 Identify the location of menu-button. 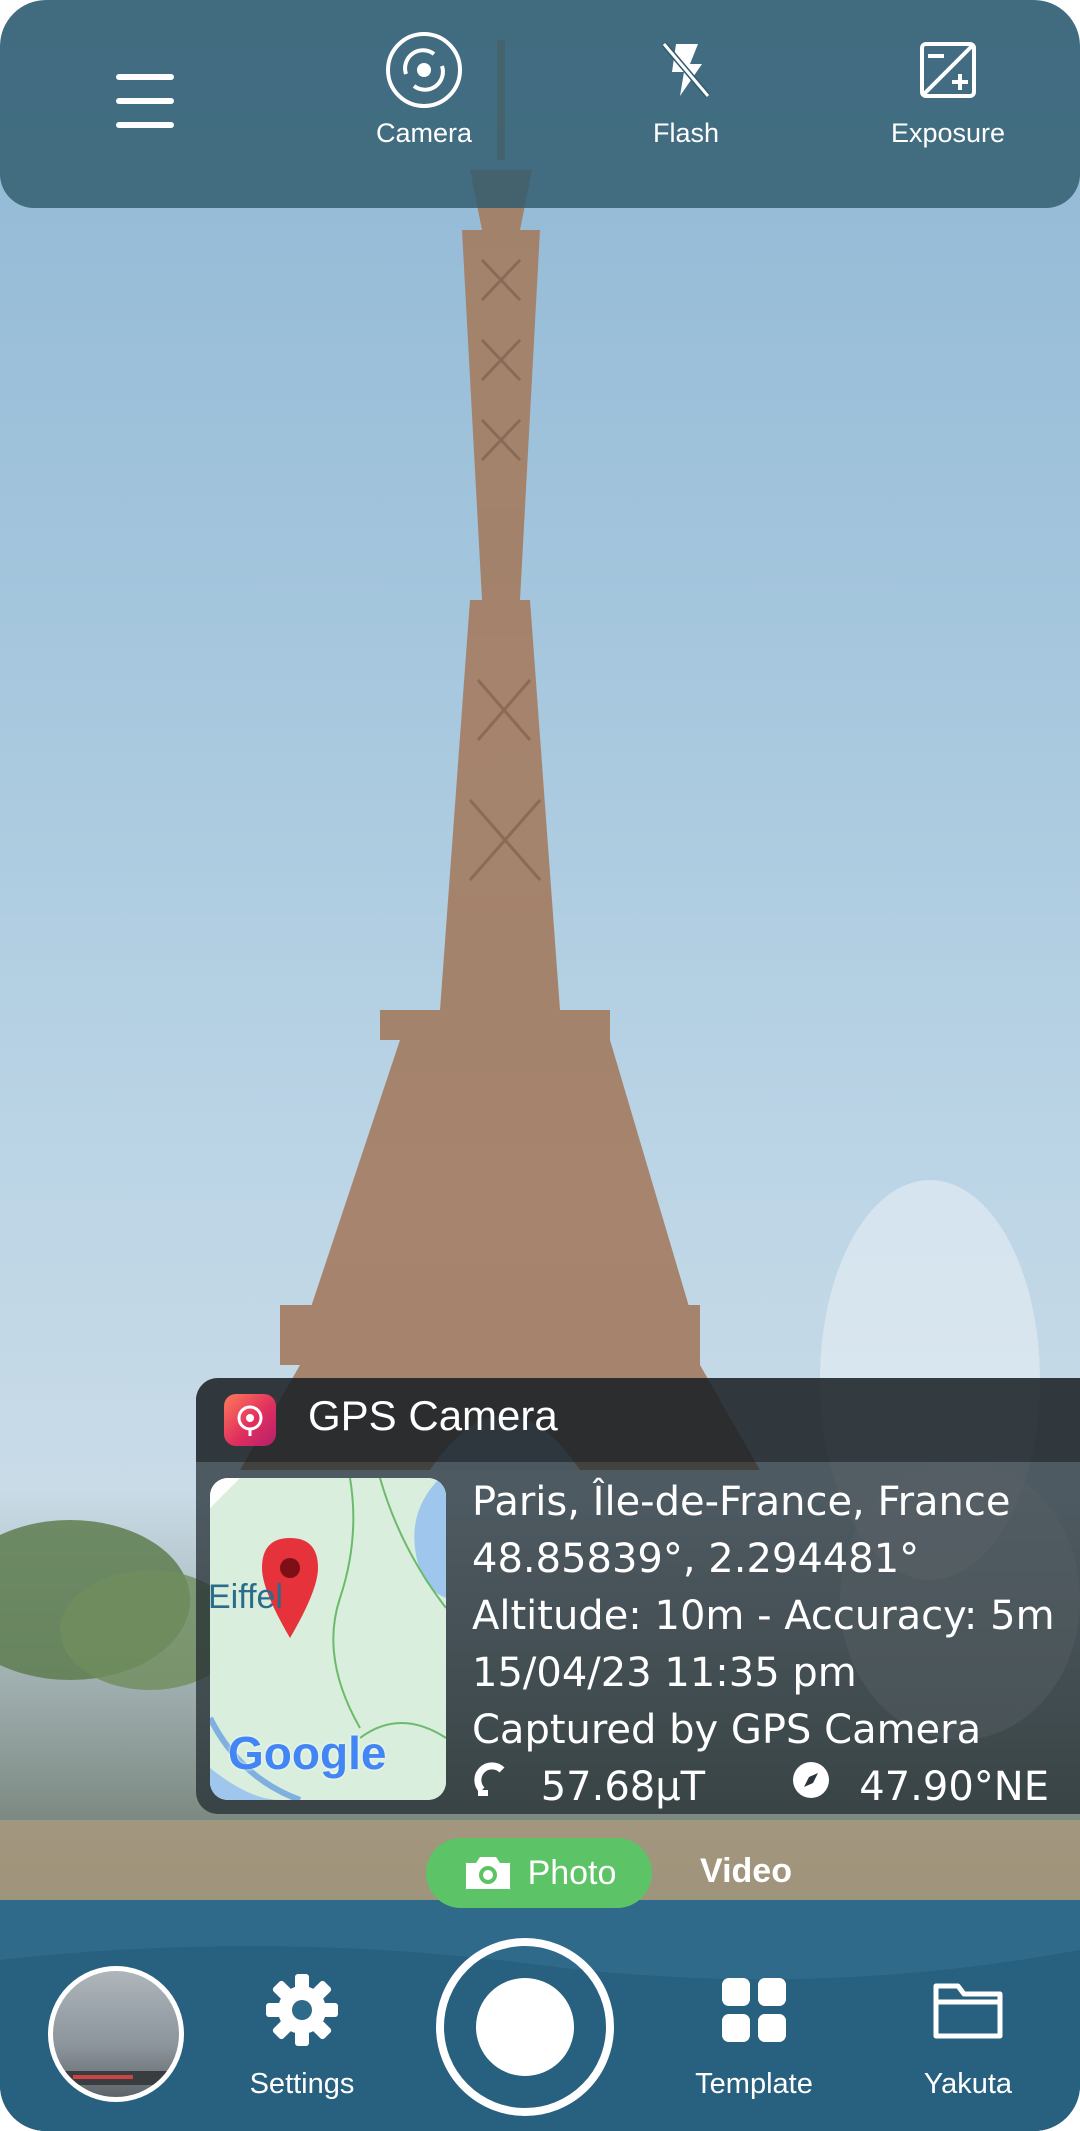
(146, 102).